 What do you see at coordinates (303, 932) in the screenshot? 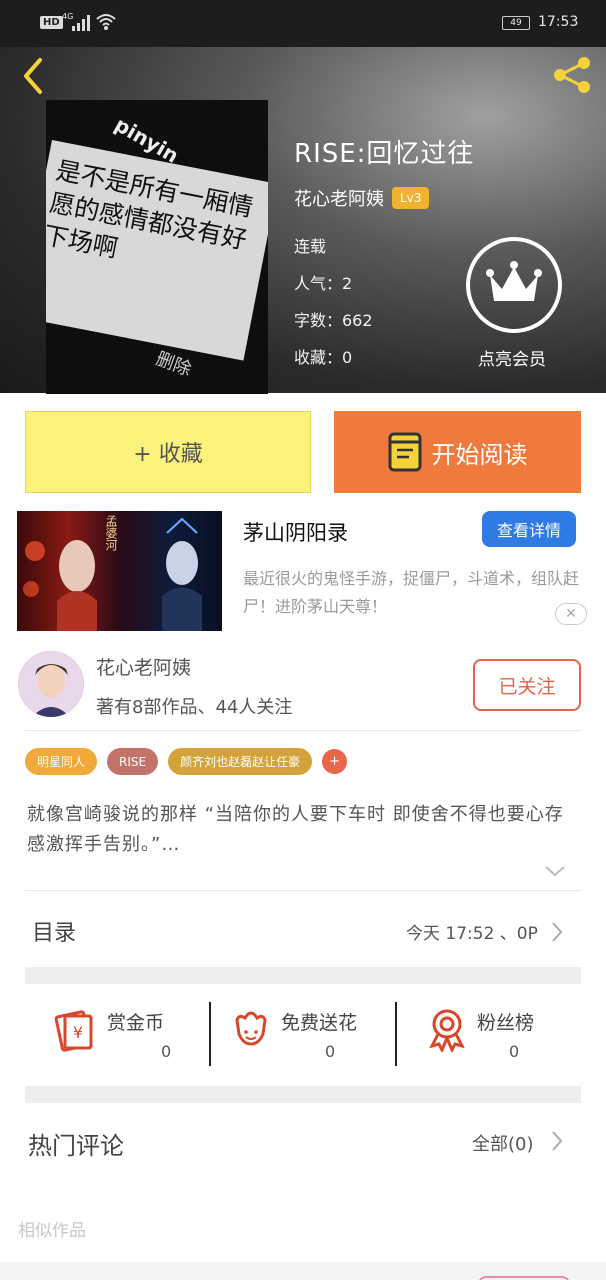
I see `table-of-contents-row: 目录 今天 17:52 、0P` at bounding box center [303, 932].